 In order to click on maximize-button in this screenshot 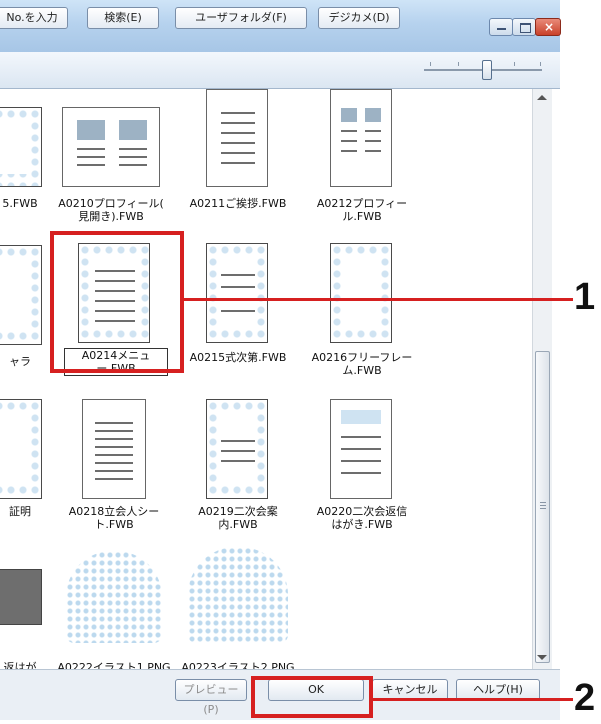, I will do `click(524, 27)`.